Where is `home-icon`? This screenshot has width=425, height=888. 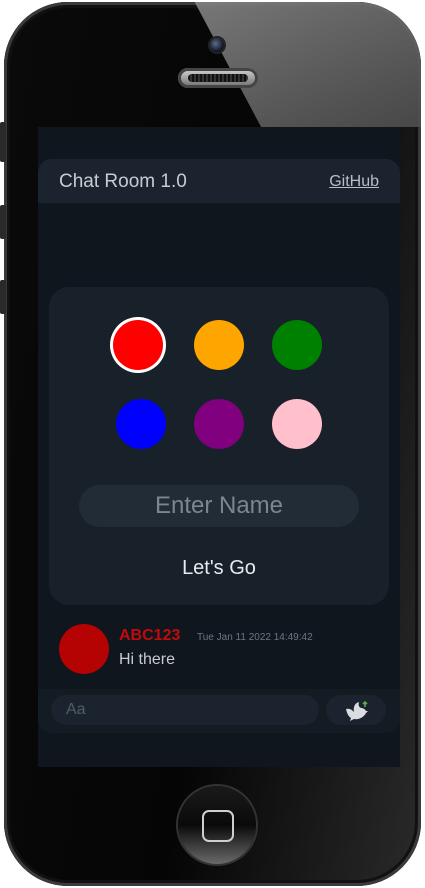 home-icon is located at coordinates (218, 826).